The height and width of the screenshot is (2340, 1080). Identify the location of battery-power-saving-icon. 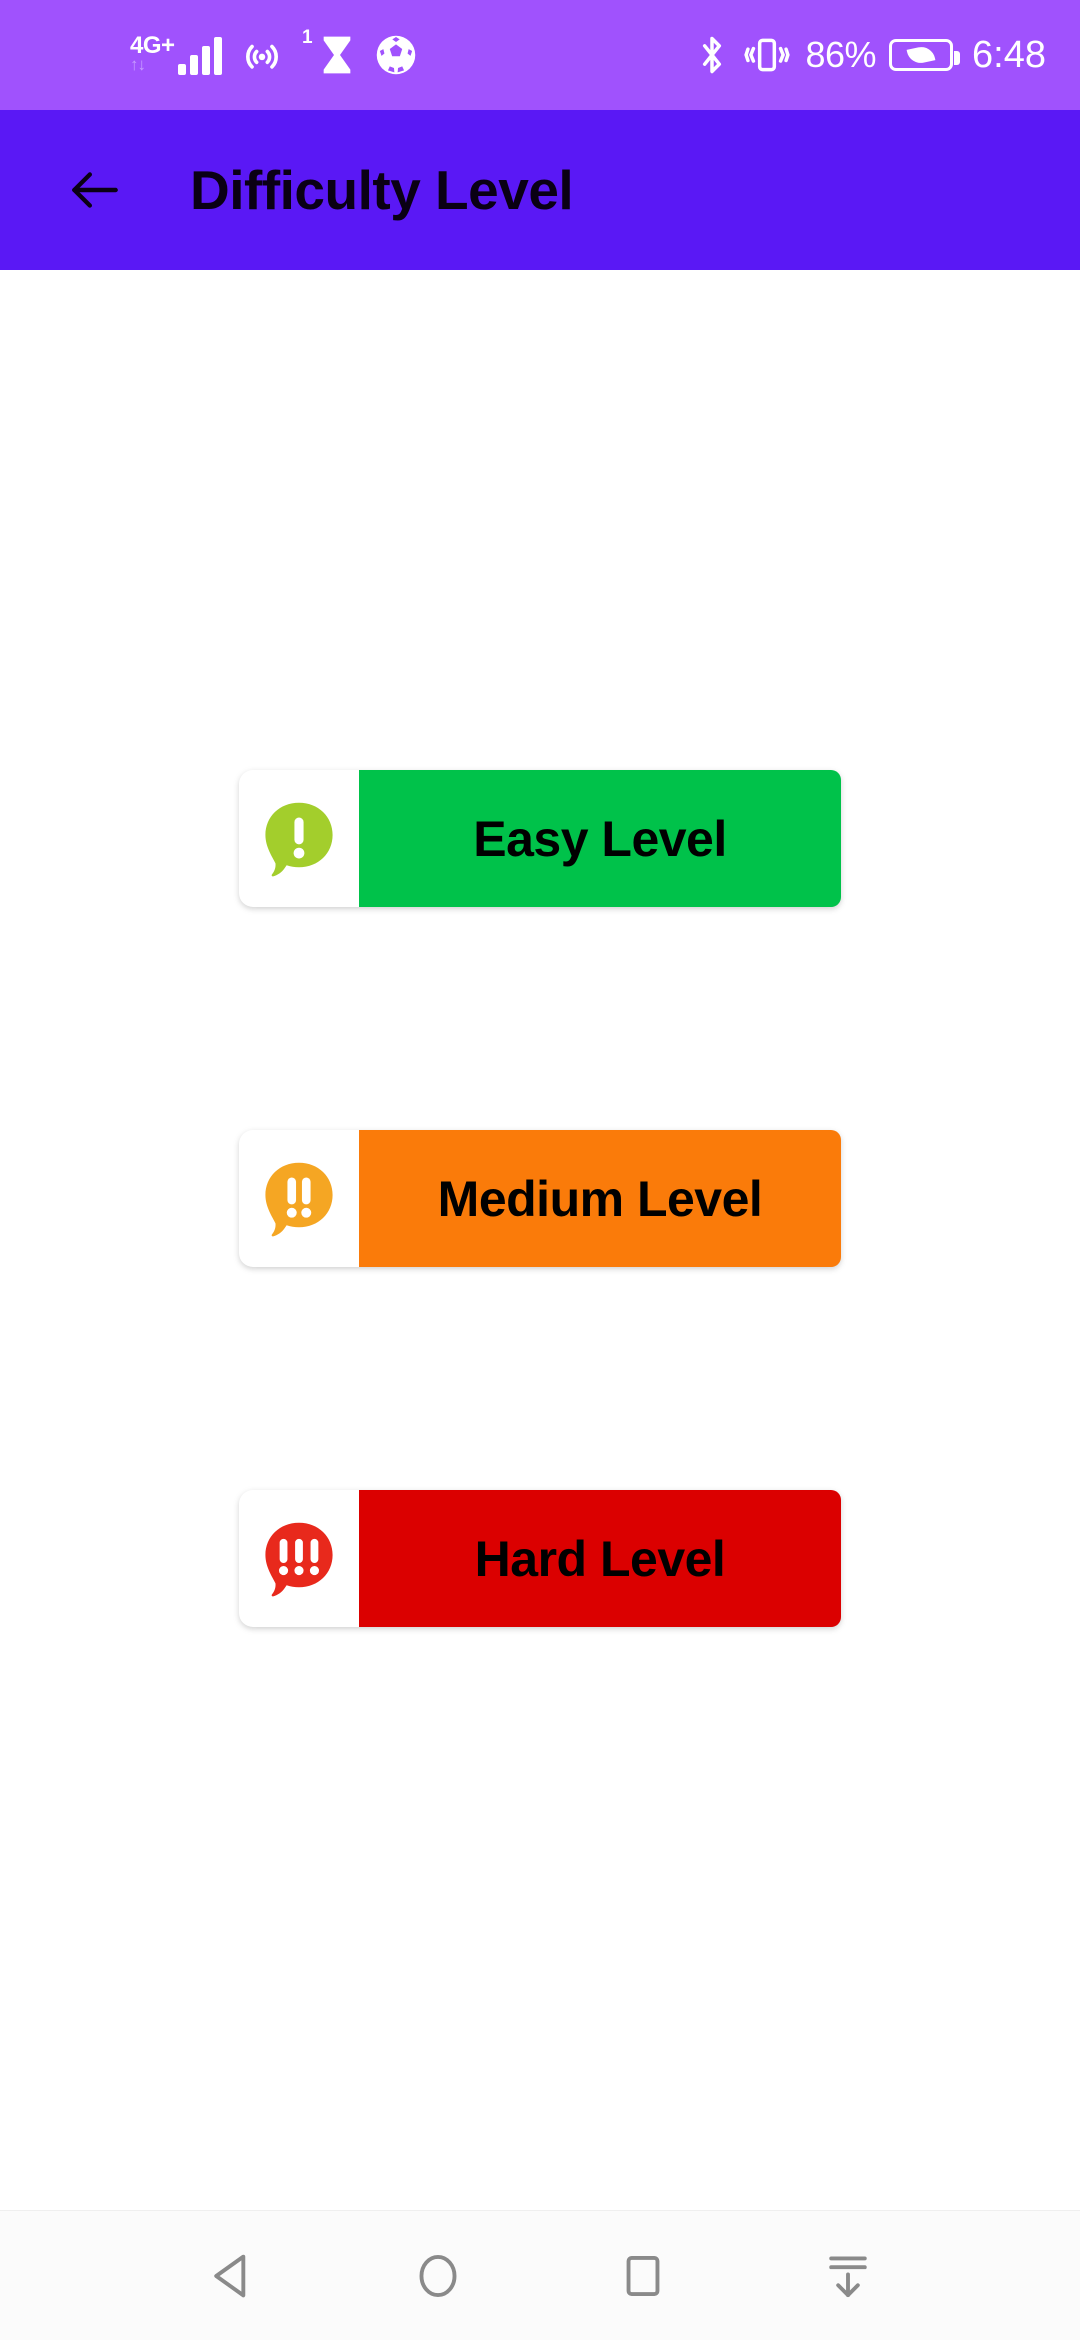
(925, 55).